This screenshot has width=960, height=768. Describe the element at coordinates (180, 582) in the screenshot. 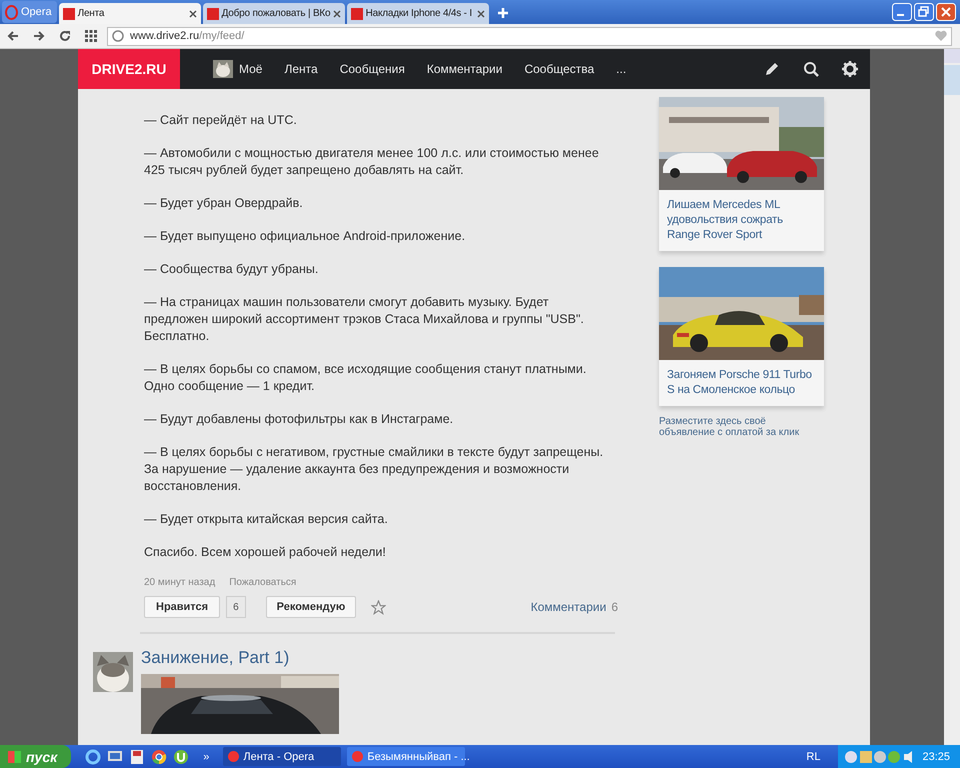

I see `post-time: 20 минут назад` at that location.